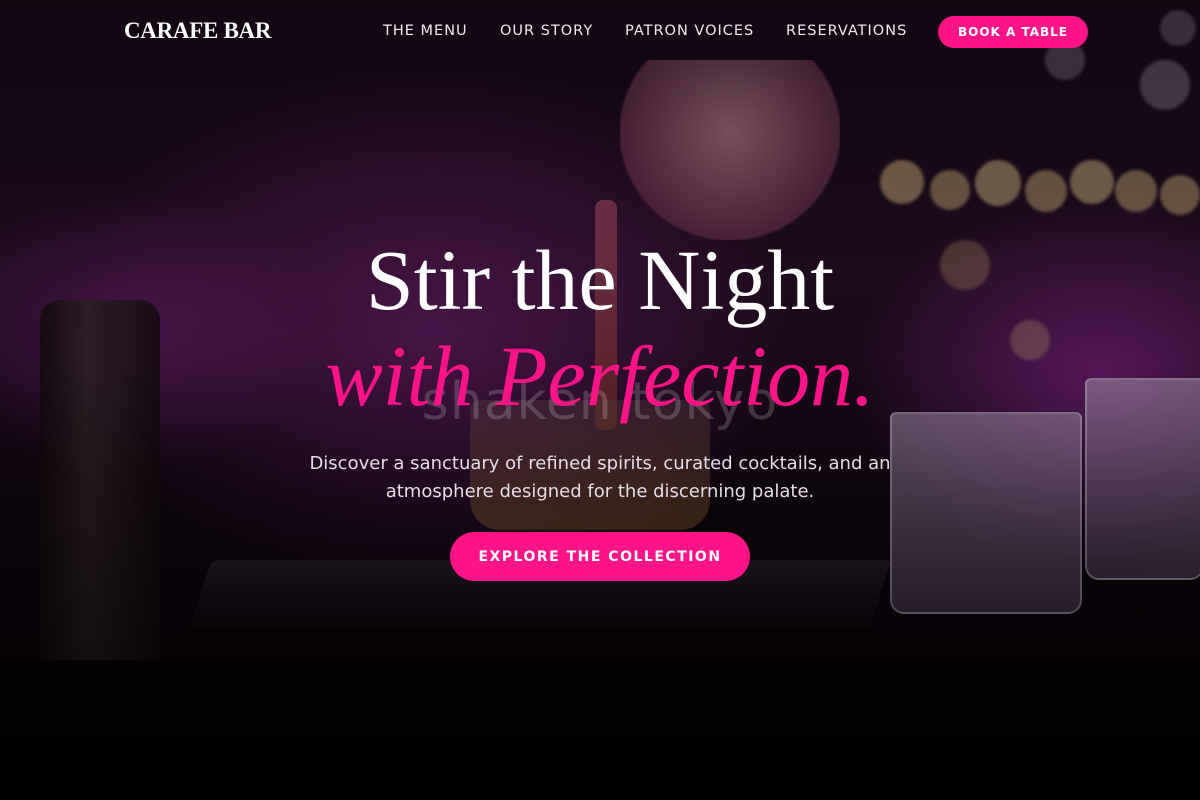 This screenshot has width=1200, height=800. Describe the element at coordinates (197, 31) in the screenshot. I see `brand-logo: CARAFE BAR` at that location.